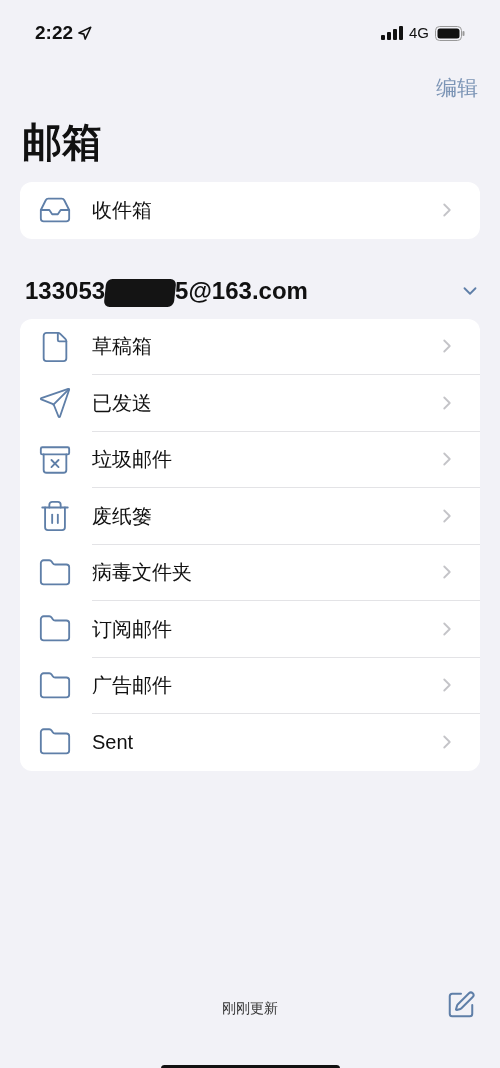 This screenshot has width=500, height=1068. Describe the element at coordinates (250, 742) in the screenshot. I see `mailbox-row: Sent` at that location.